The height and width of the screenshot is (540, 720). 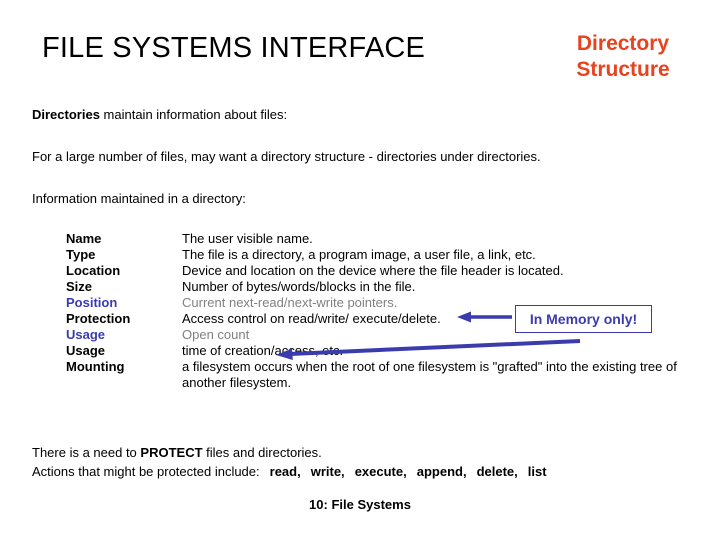 What do you see at coordinates (537, 471) in the screenshot?
I see `action-word: list` at bounding box center [537, 471].